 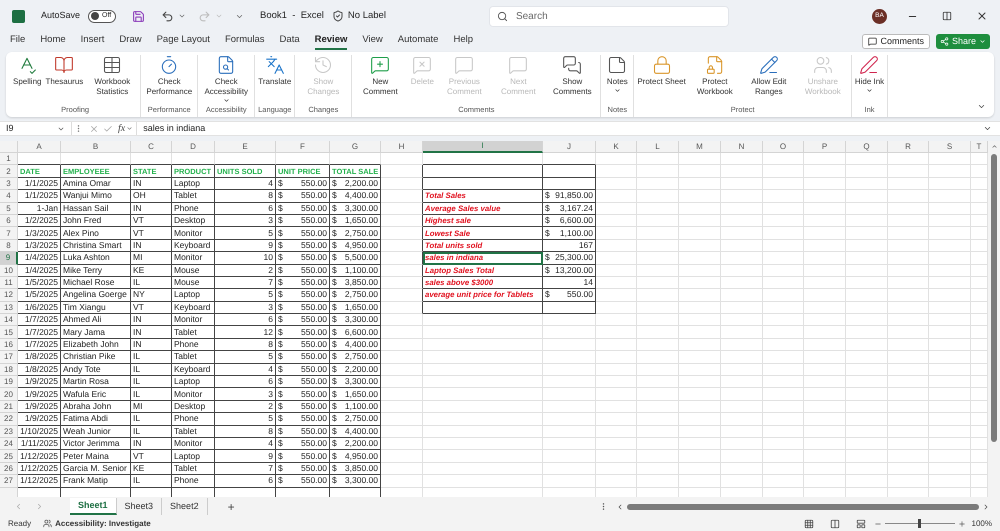 I want to click on menu-tab: Help, so click(x=463, y=41).